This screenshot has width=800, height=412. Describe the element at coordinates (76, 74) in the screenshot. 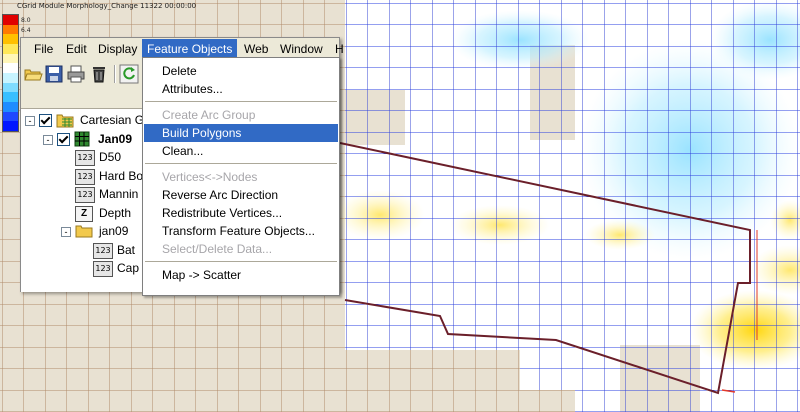

I see `print-icon` at that location.